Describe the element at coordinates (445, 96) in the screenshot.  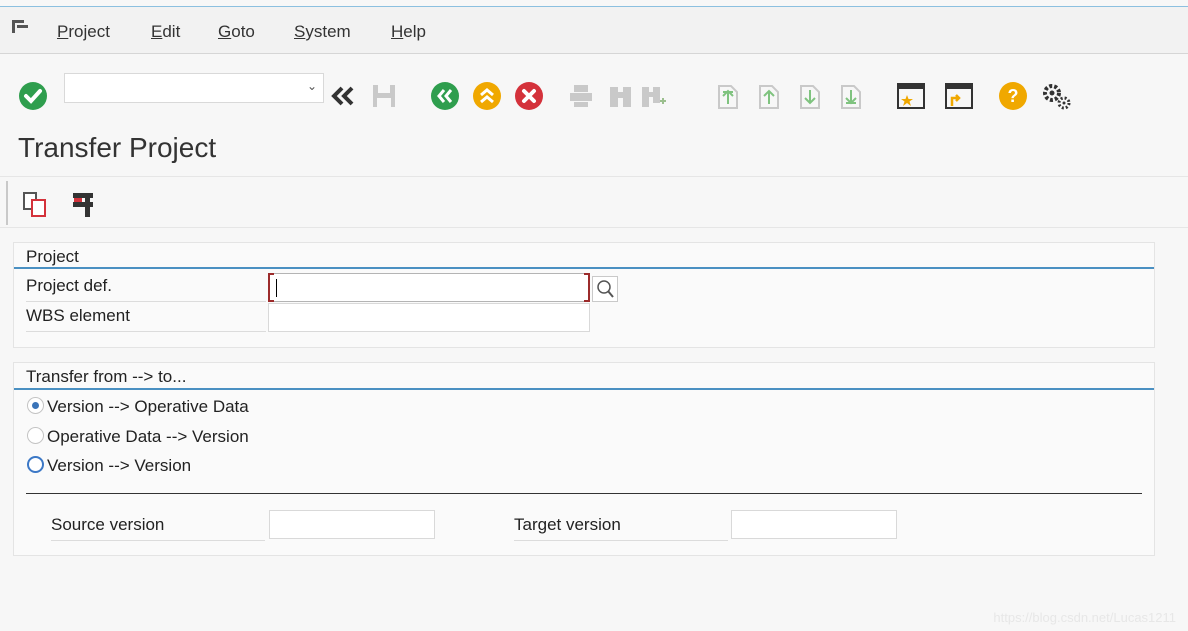
I see `back-icon` at that location.